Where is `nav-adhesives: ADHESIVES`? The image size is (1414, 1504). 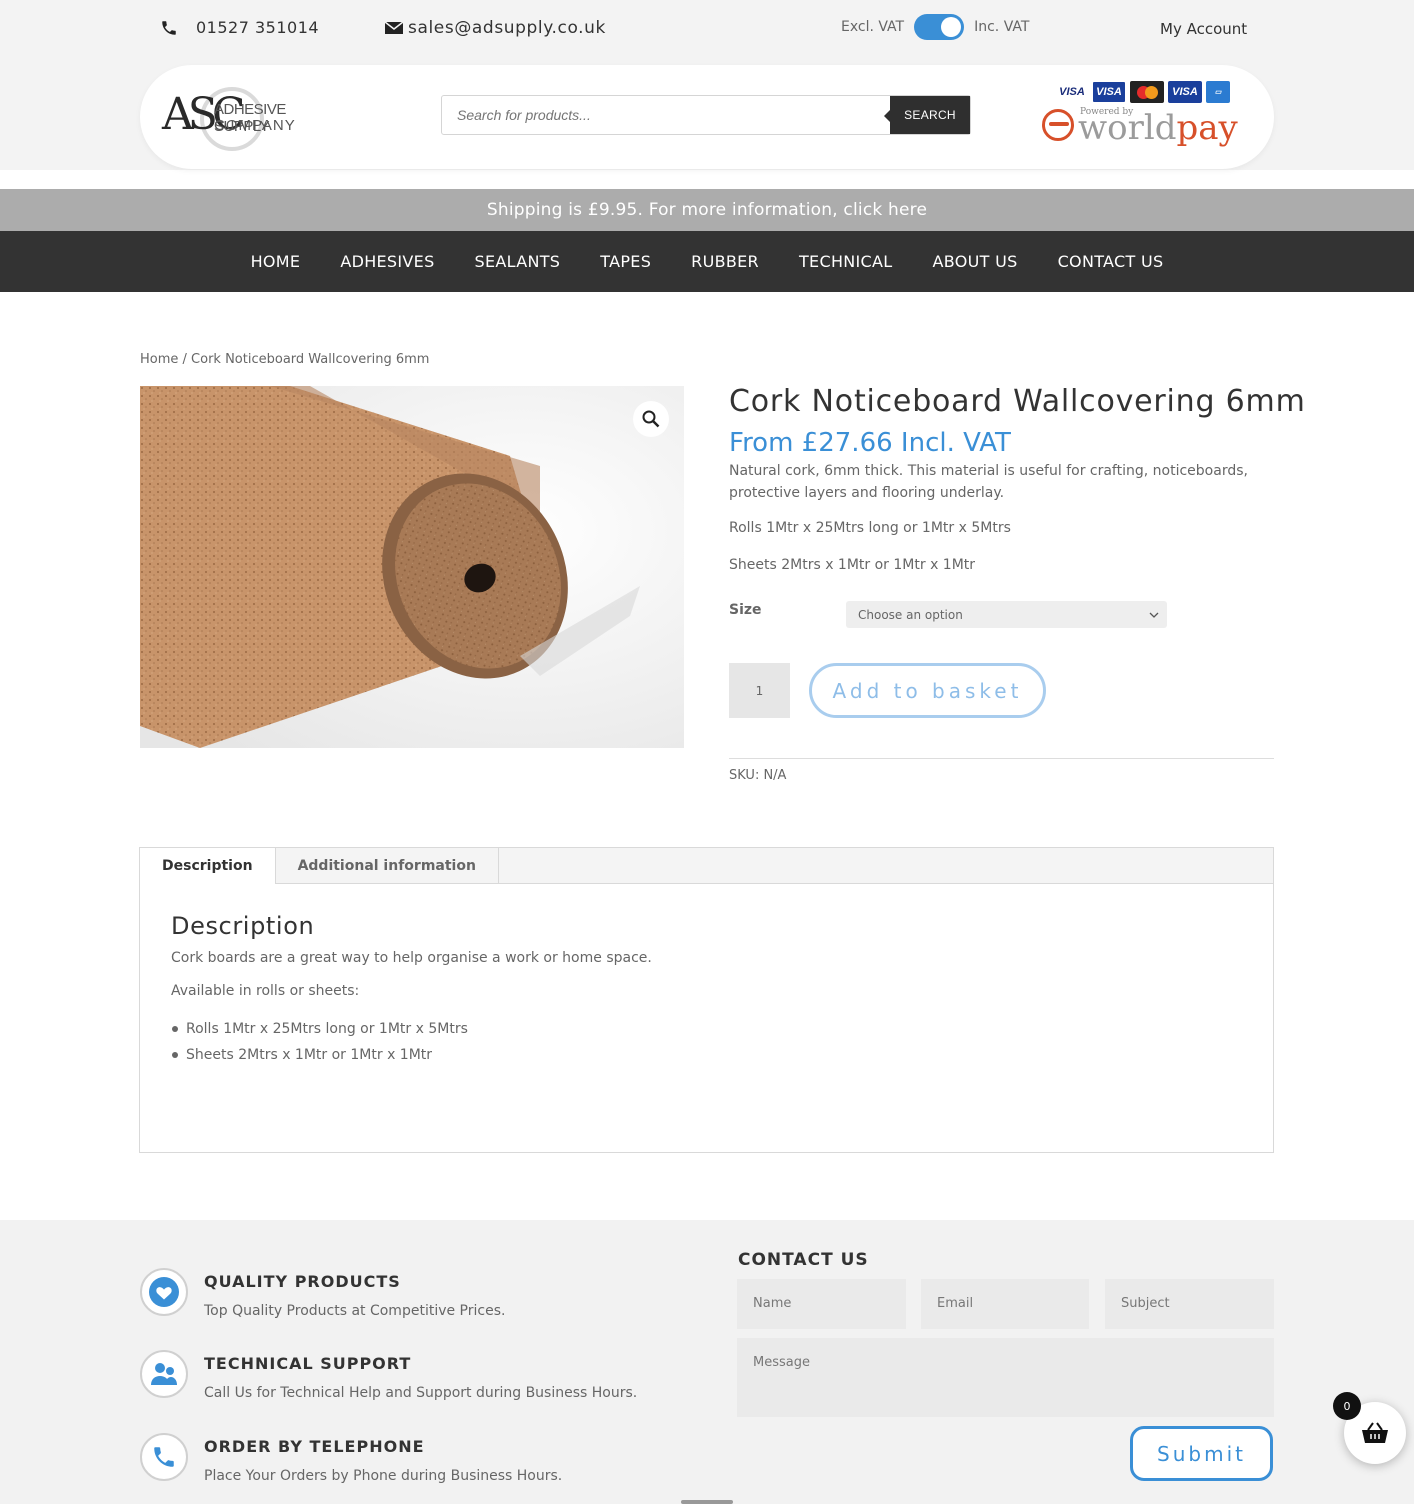
nav-adhesives: ADHESIVES is located at coordinates (387, 261).